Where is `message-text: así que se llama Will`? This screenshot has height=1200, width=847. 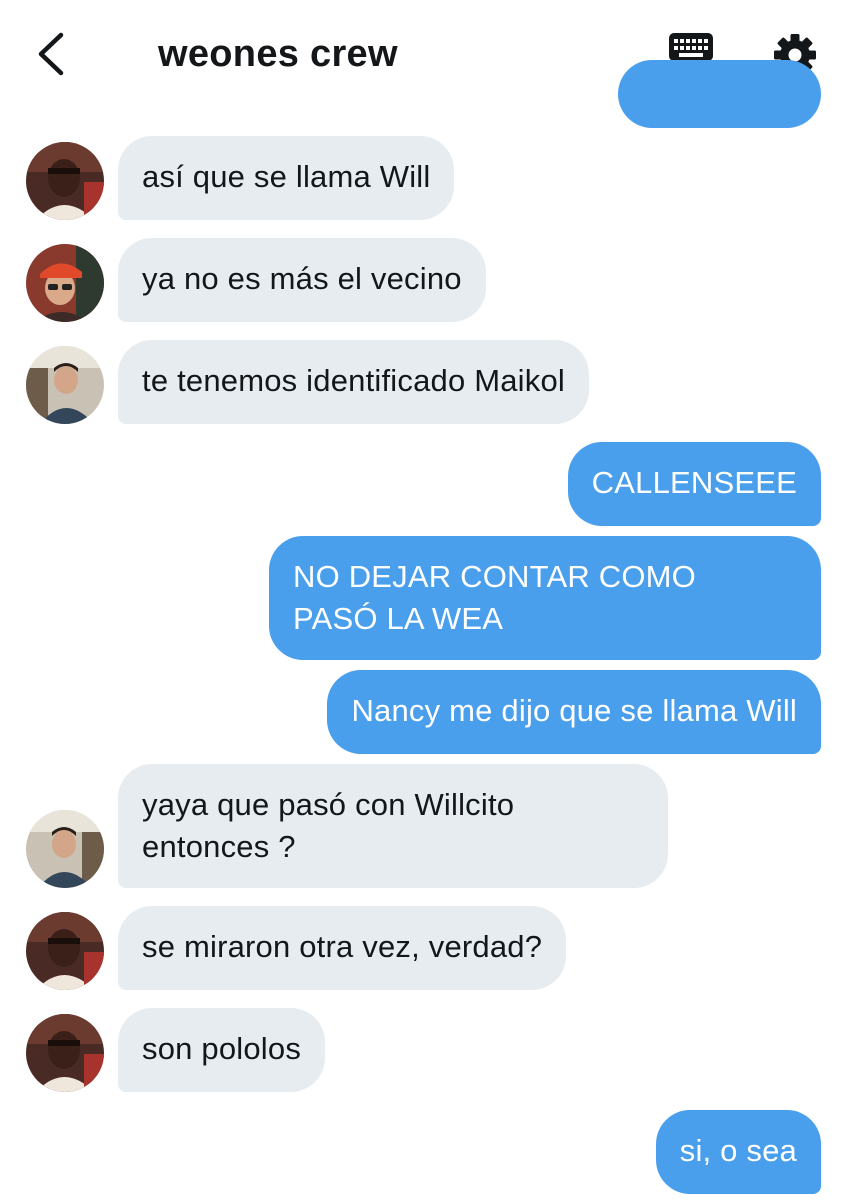 message-text: así que se llama Will is located at coordinates (286, 176).